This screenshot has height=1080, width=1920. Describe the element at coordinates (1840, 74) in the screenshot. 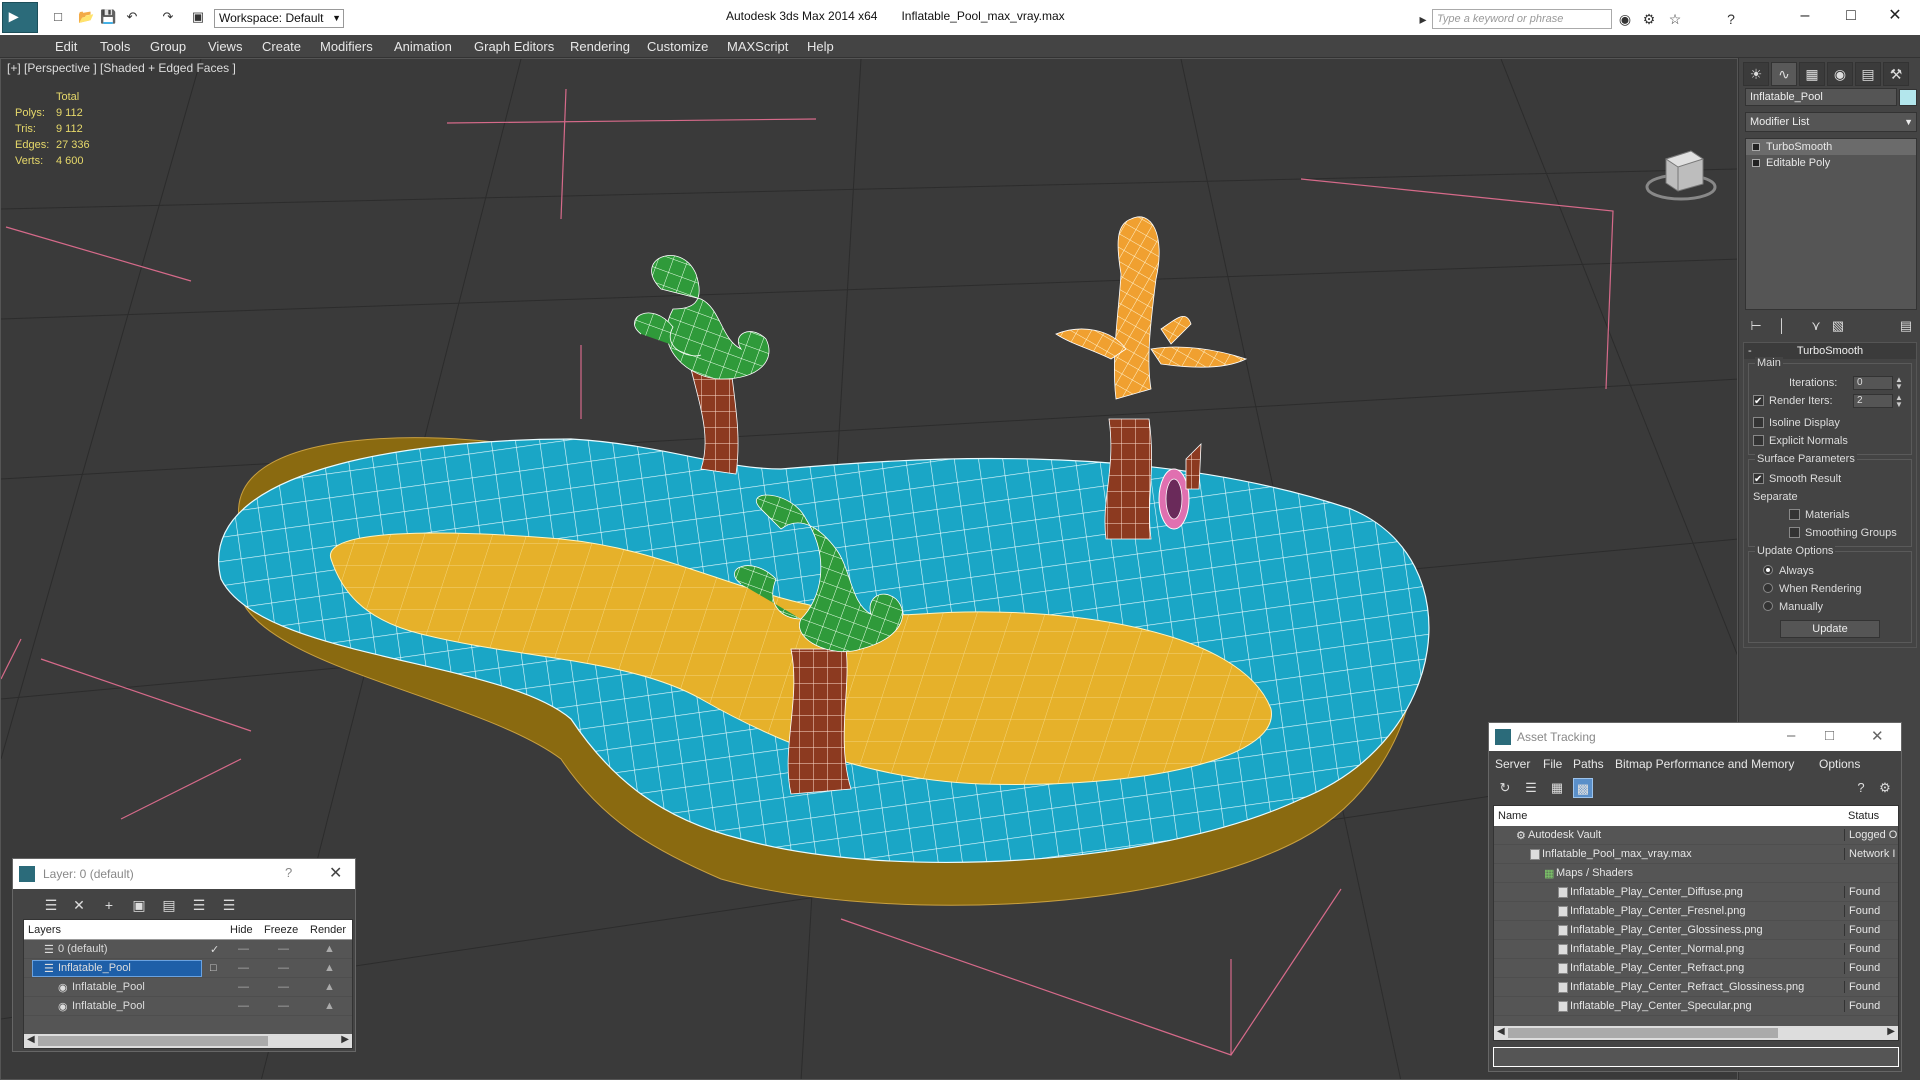

I see `motion-tab-icon: ◉` at that location.